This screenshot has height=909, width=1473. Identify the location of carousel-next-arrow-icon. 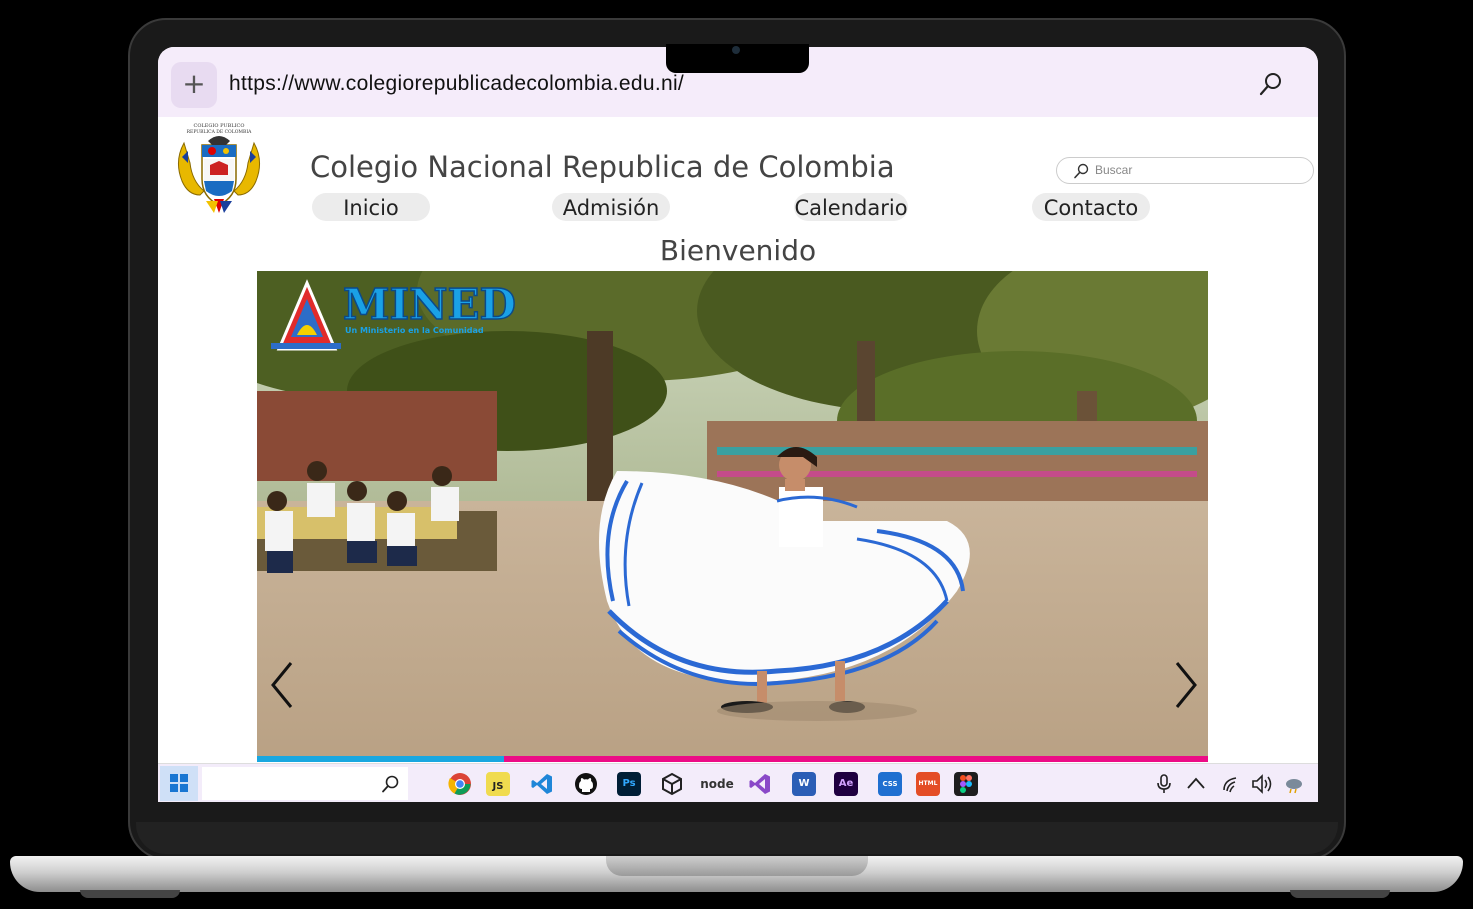
(1186, 685).